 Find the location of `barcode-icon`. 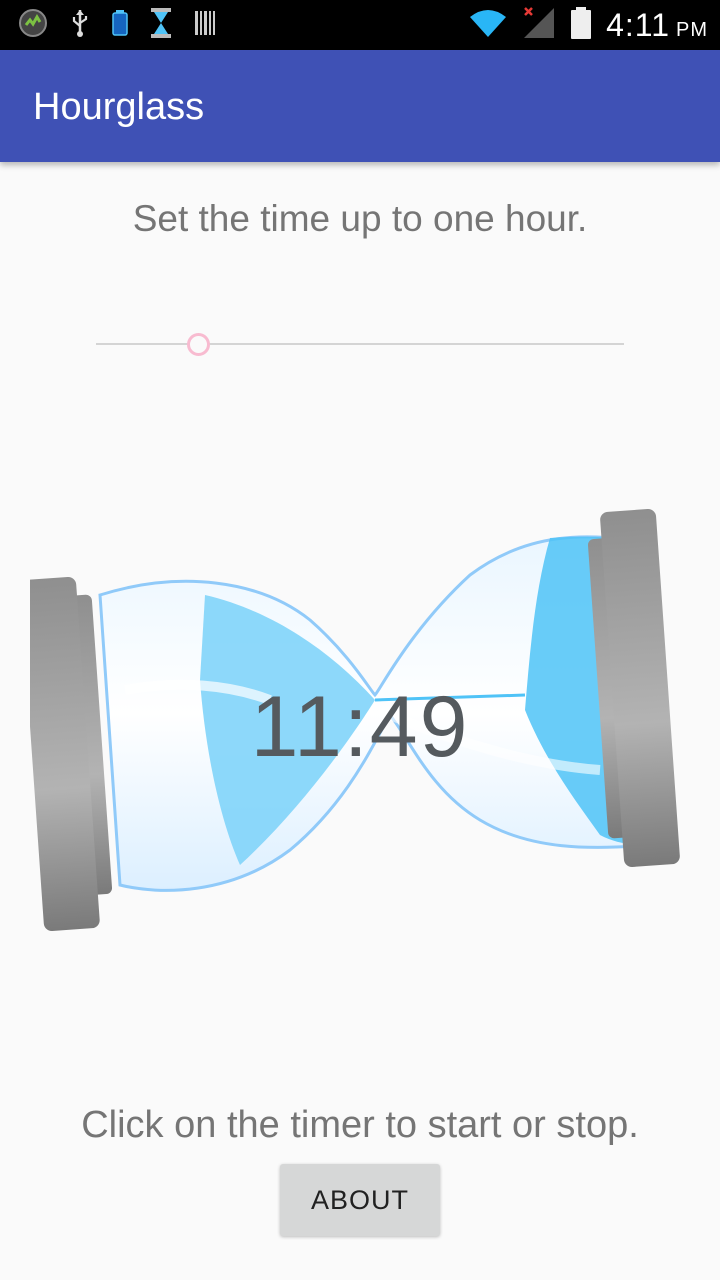

barcode-icon is located at coordinates (205, 25).